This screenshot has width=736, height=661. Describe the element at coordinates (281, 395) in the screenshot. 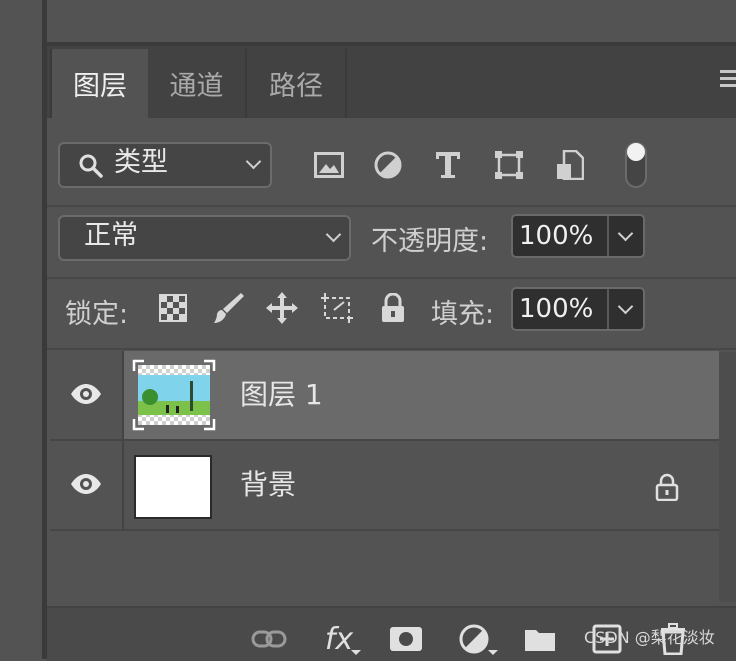

I see `layer-name: 图层 1` at that location.